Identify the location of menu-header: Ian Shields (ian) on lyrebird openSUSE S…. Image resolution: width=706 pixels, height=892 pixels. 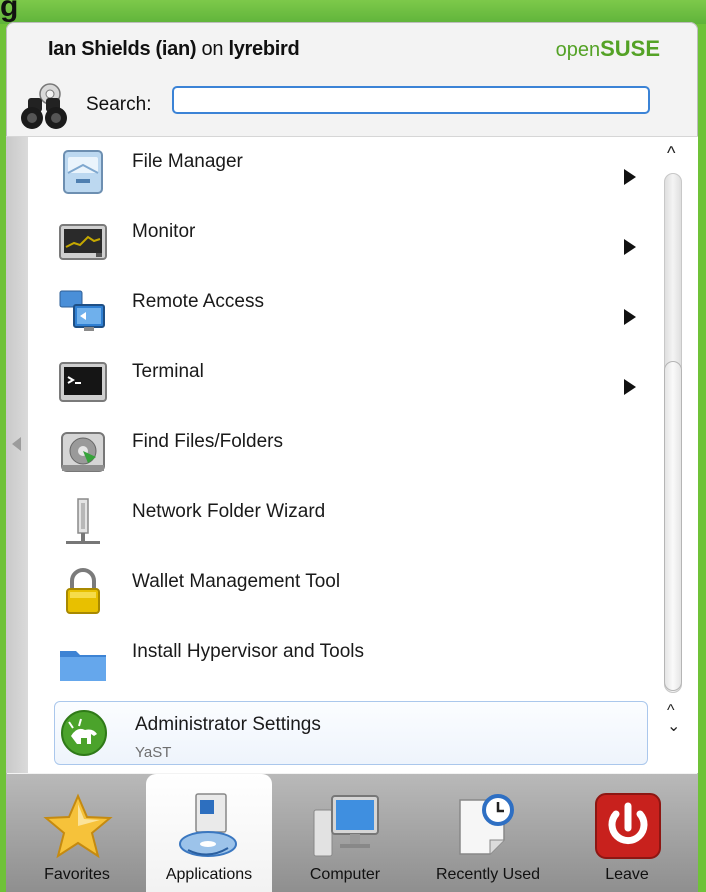
(352, 78).